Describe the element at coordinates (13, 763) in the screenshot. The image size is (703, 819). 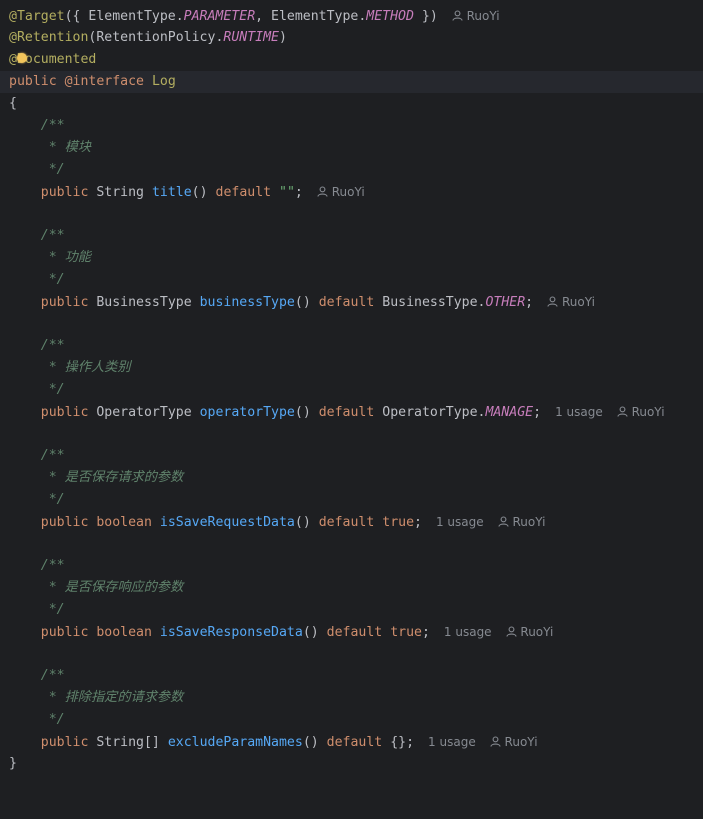
I see `close-brace: }` at that location.